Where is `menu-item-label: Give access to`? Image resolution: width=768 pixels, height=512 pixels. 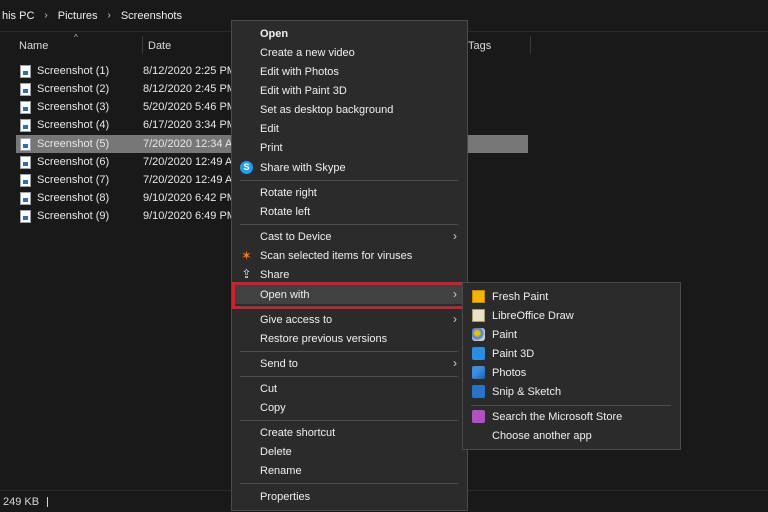
menu-item-label: Give access to is located at coordinates (296, 319).